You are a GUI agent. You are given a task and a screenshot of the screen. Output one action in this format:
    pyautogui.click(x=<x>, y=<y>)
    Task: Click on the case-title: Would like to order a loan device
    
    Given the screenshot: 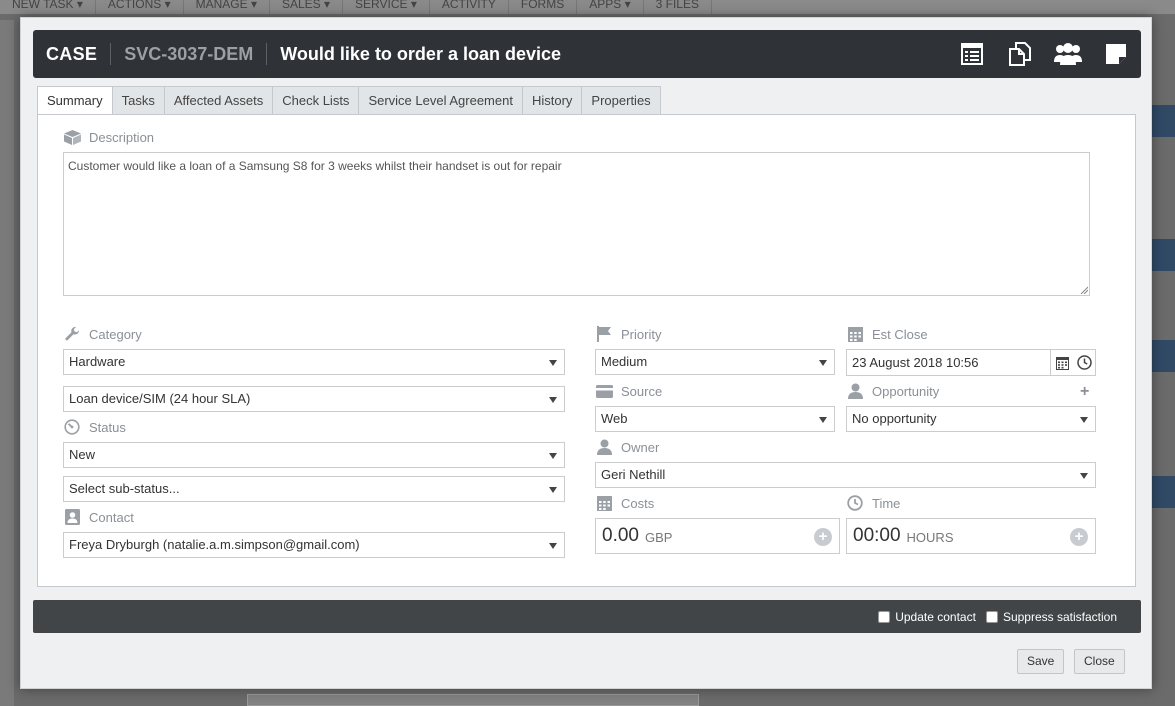 What is the action you would take?
    pyautogui.click(x=420, y=54)
    